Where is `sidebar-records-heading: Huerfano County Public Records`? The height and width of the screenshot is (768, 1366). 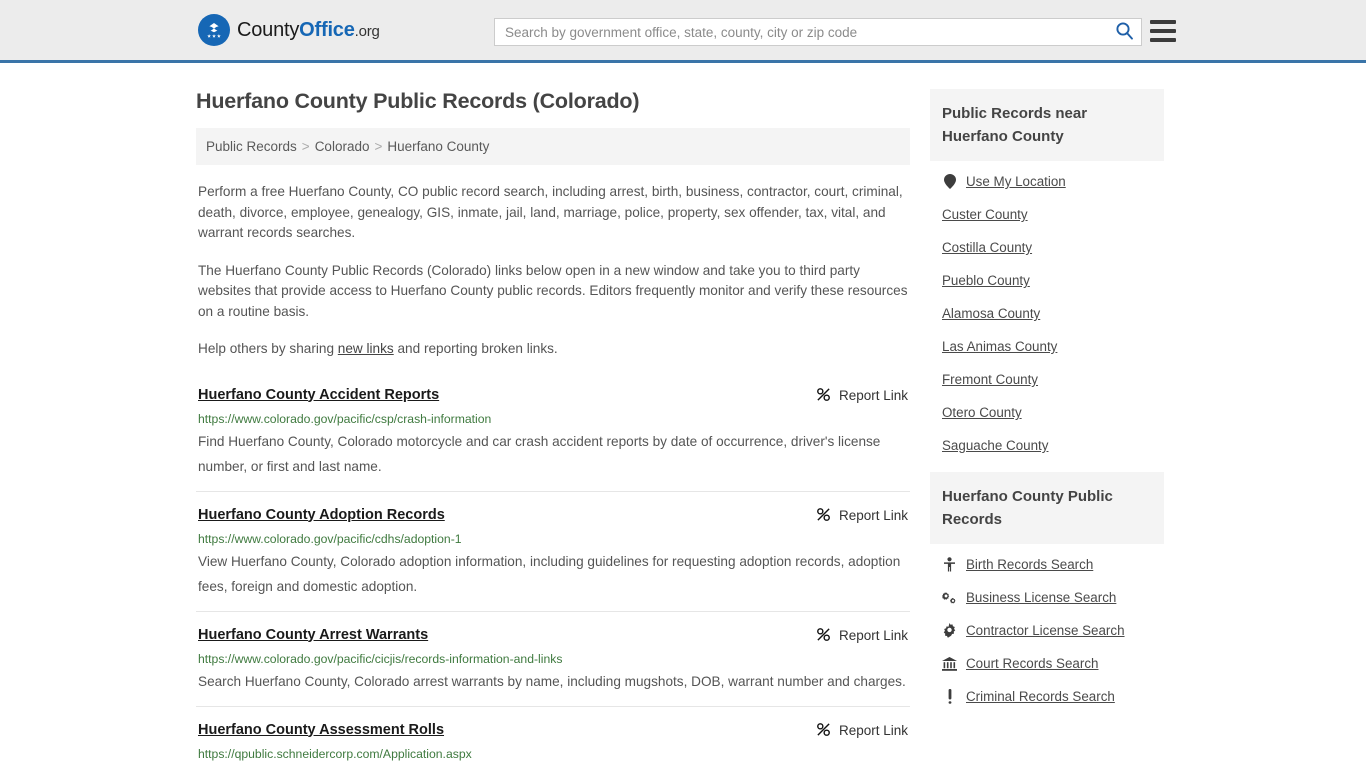 sidebar-records-heading: Huerfano County Public Records is located at coordinates (1047, 508).